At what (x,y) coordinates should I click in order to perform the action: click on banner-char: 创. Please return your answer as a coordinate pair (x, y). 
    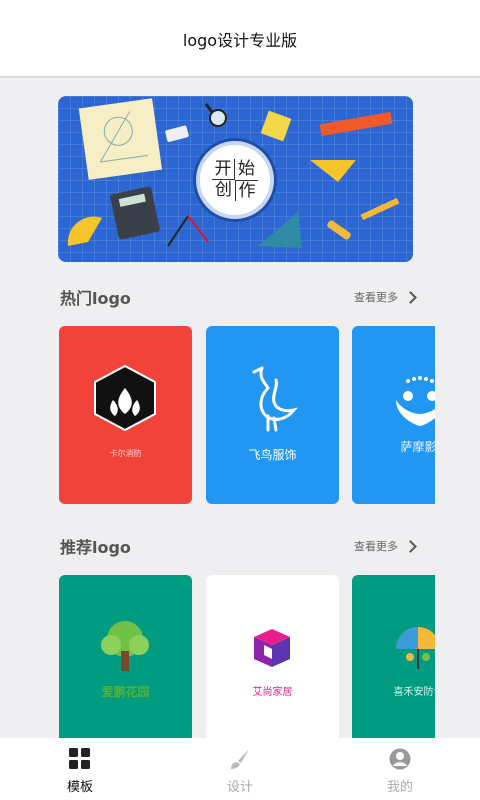
    Looking at the image, I should click on (223, 190).